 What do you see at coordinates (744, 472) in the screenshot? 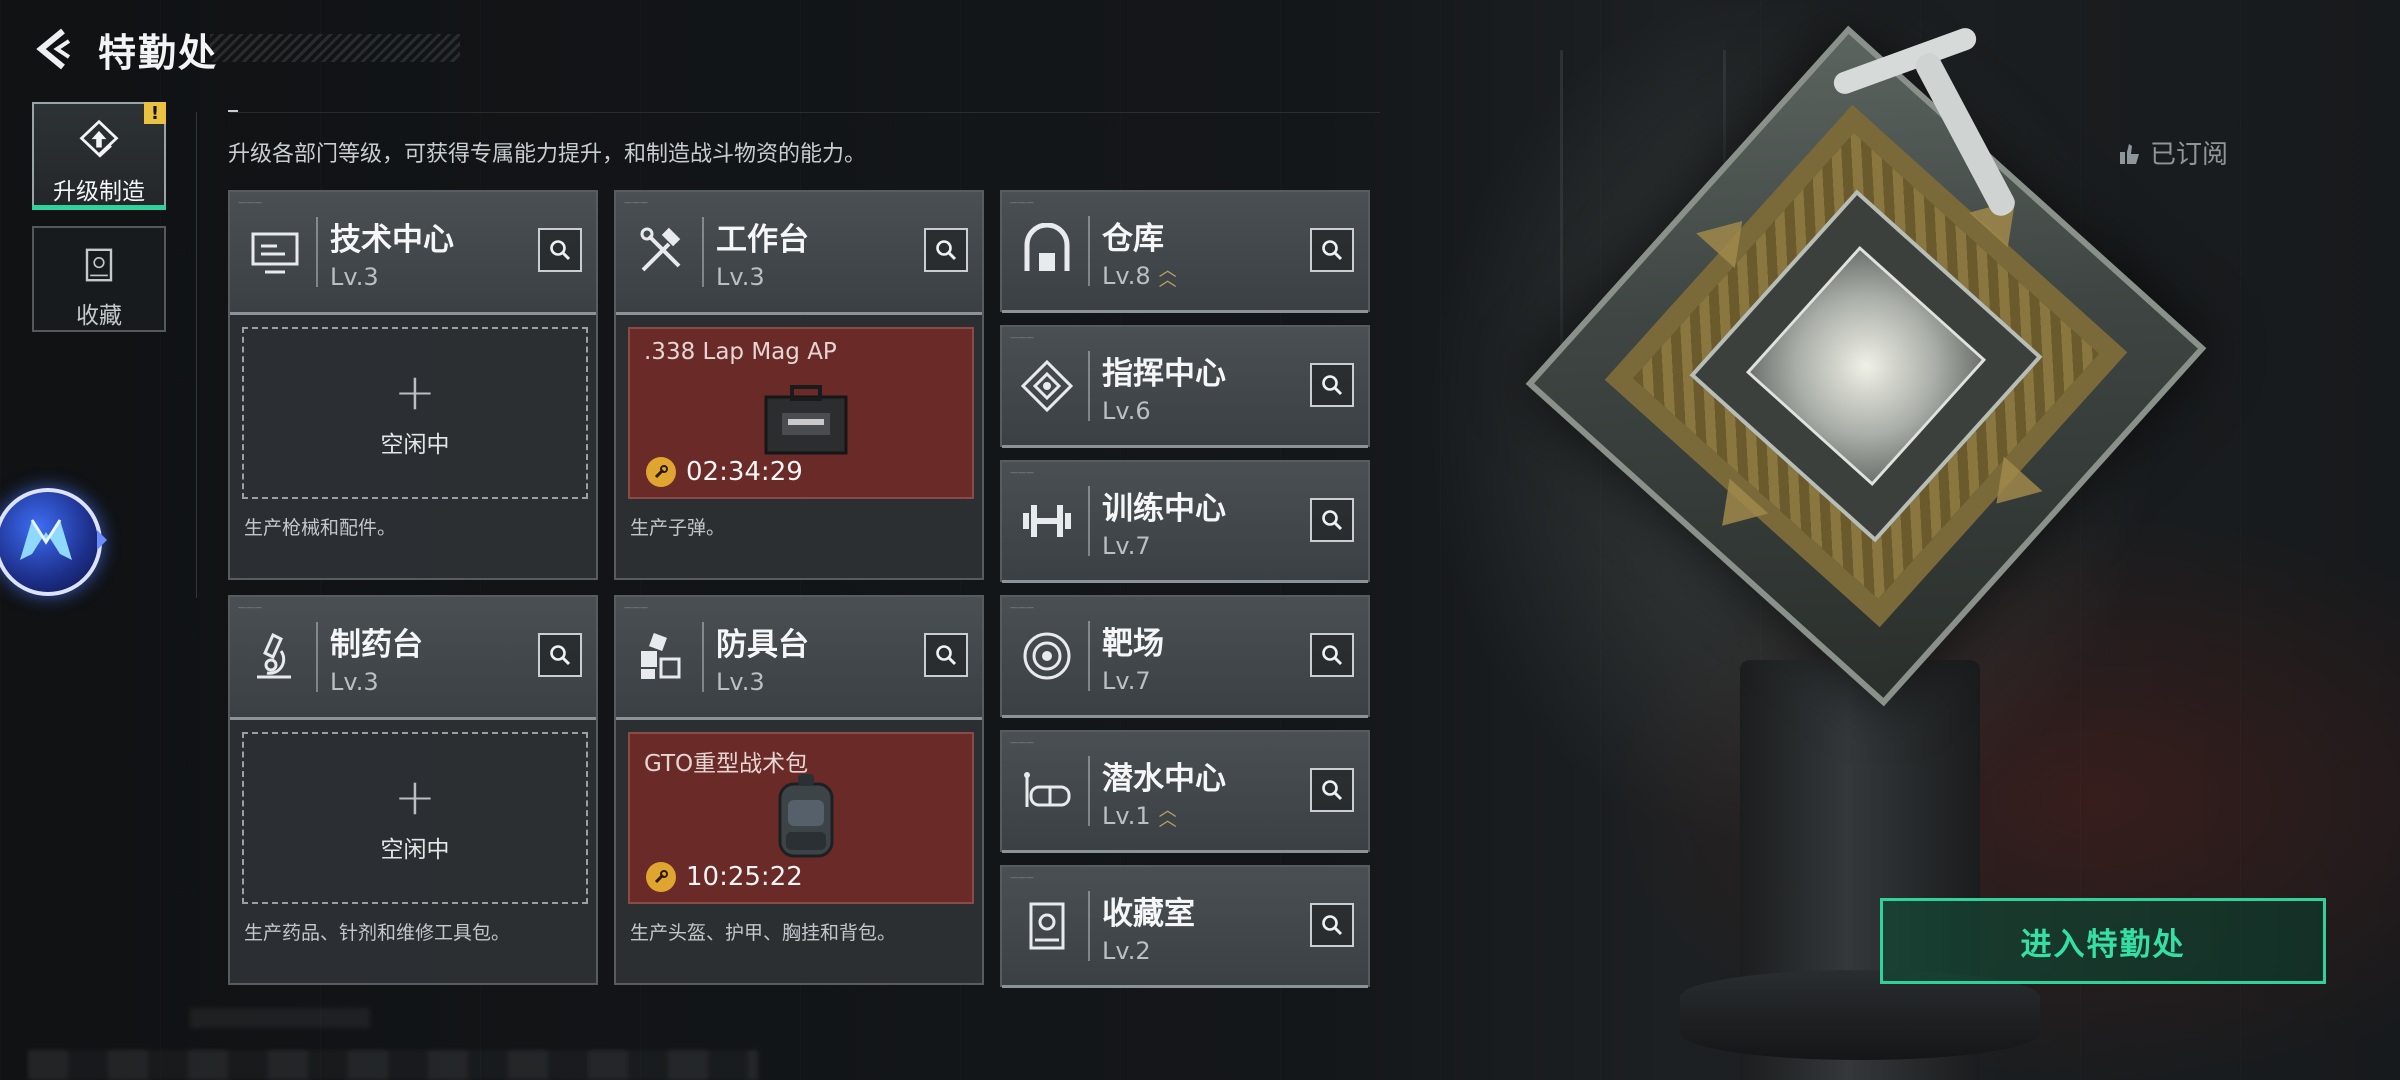
I see `production-timer: 02:34:29` at bounding box center [744, 472].